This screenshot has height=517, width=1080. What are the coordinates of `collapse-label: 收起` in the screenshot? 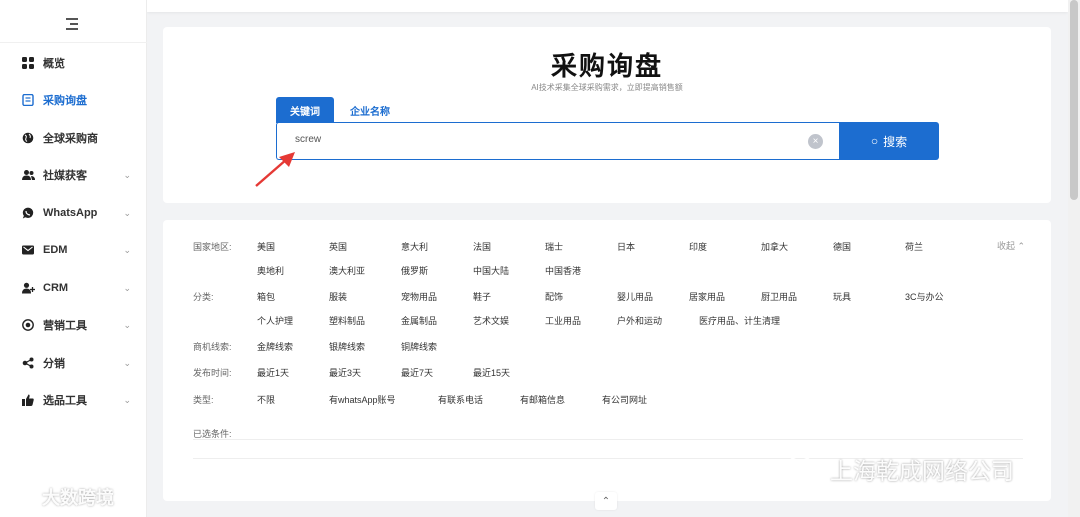 It's located at (1006, 246).